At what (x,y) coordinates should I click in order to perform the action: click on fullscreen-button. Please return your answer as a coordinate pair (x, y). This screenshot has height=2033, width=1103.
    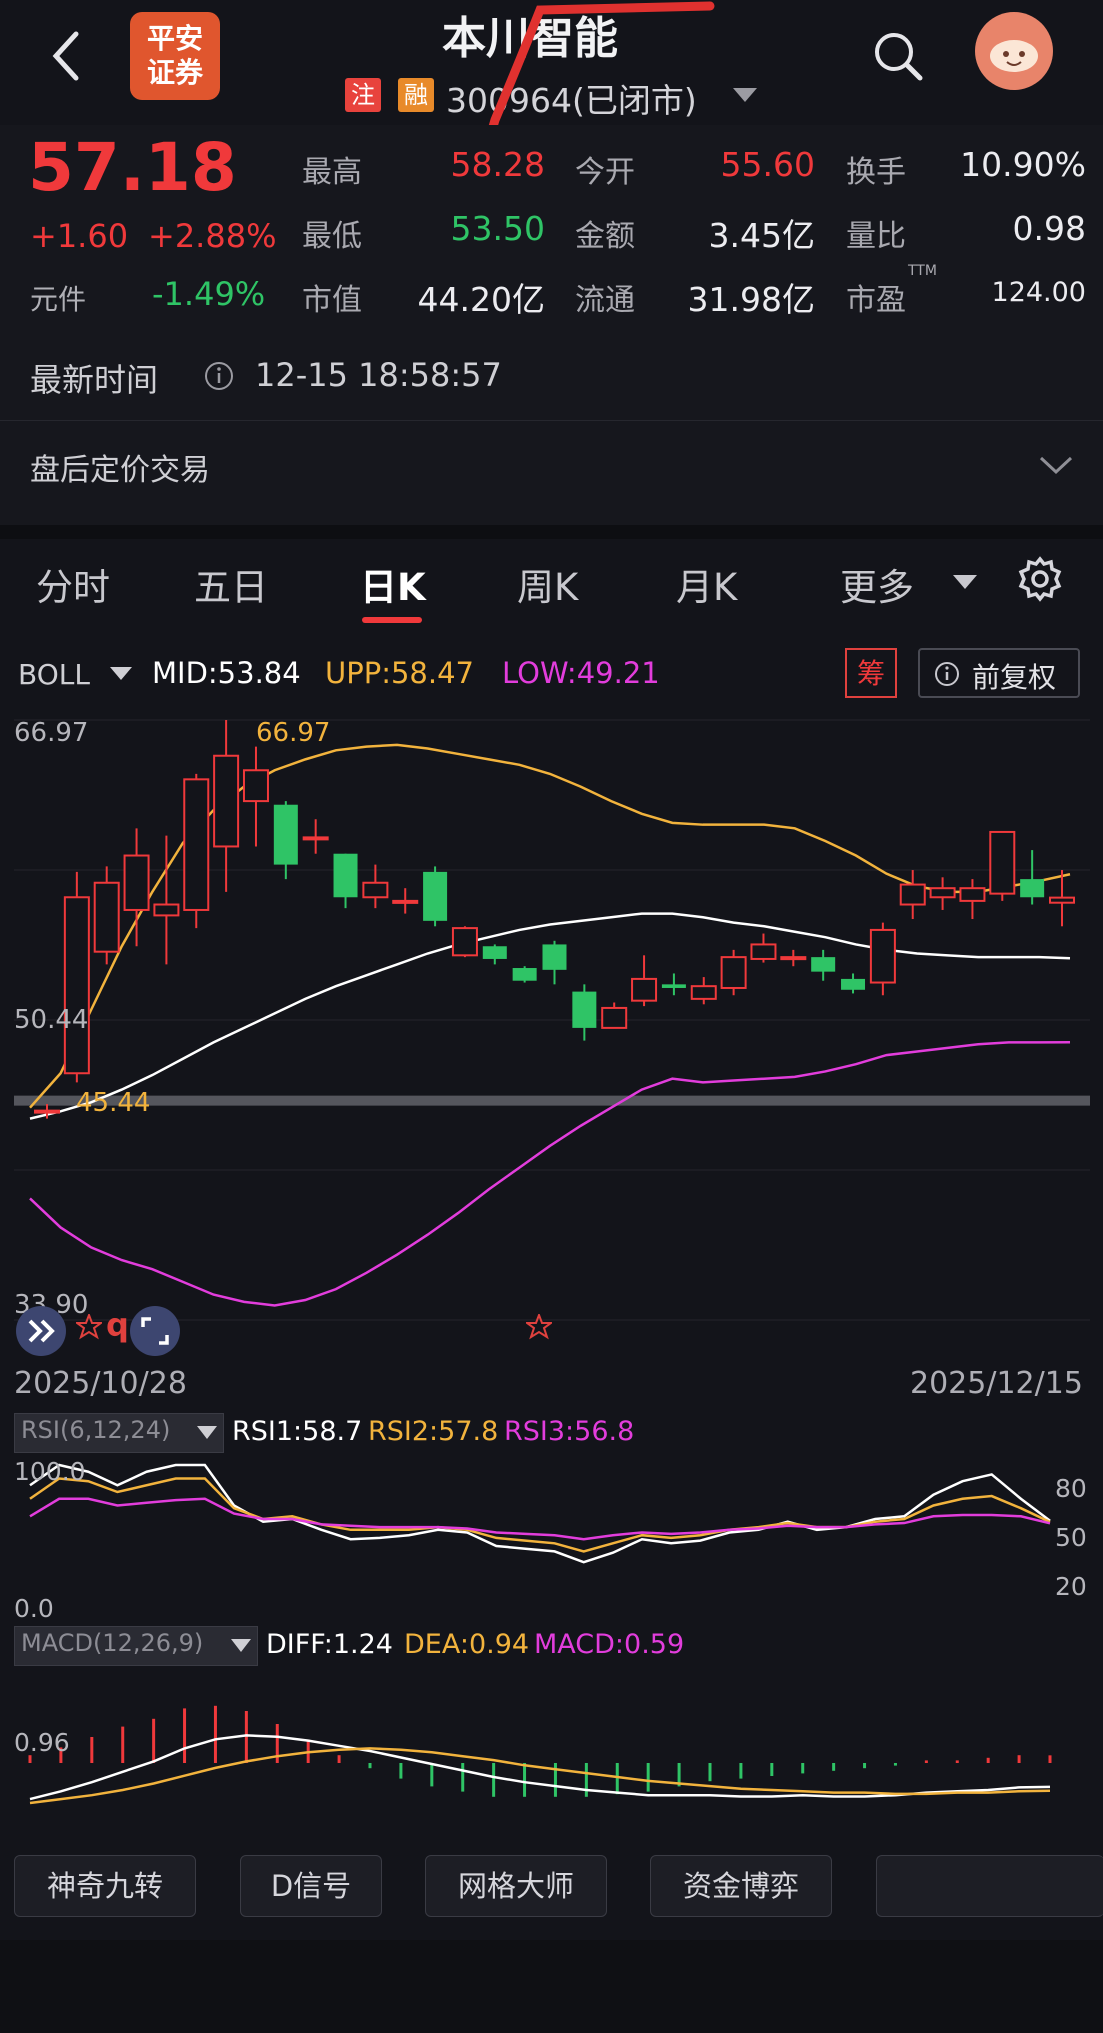
    Looking at the image, I should click on (155, 1331).